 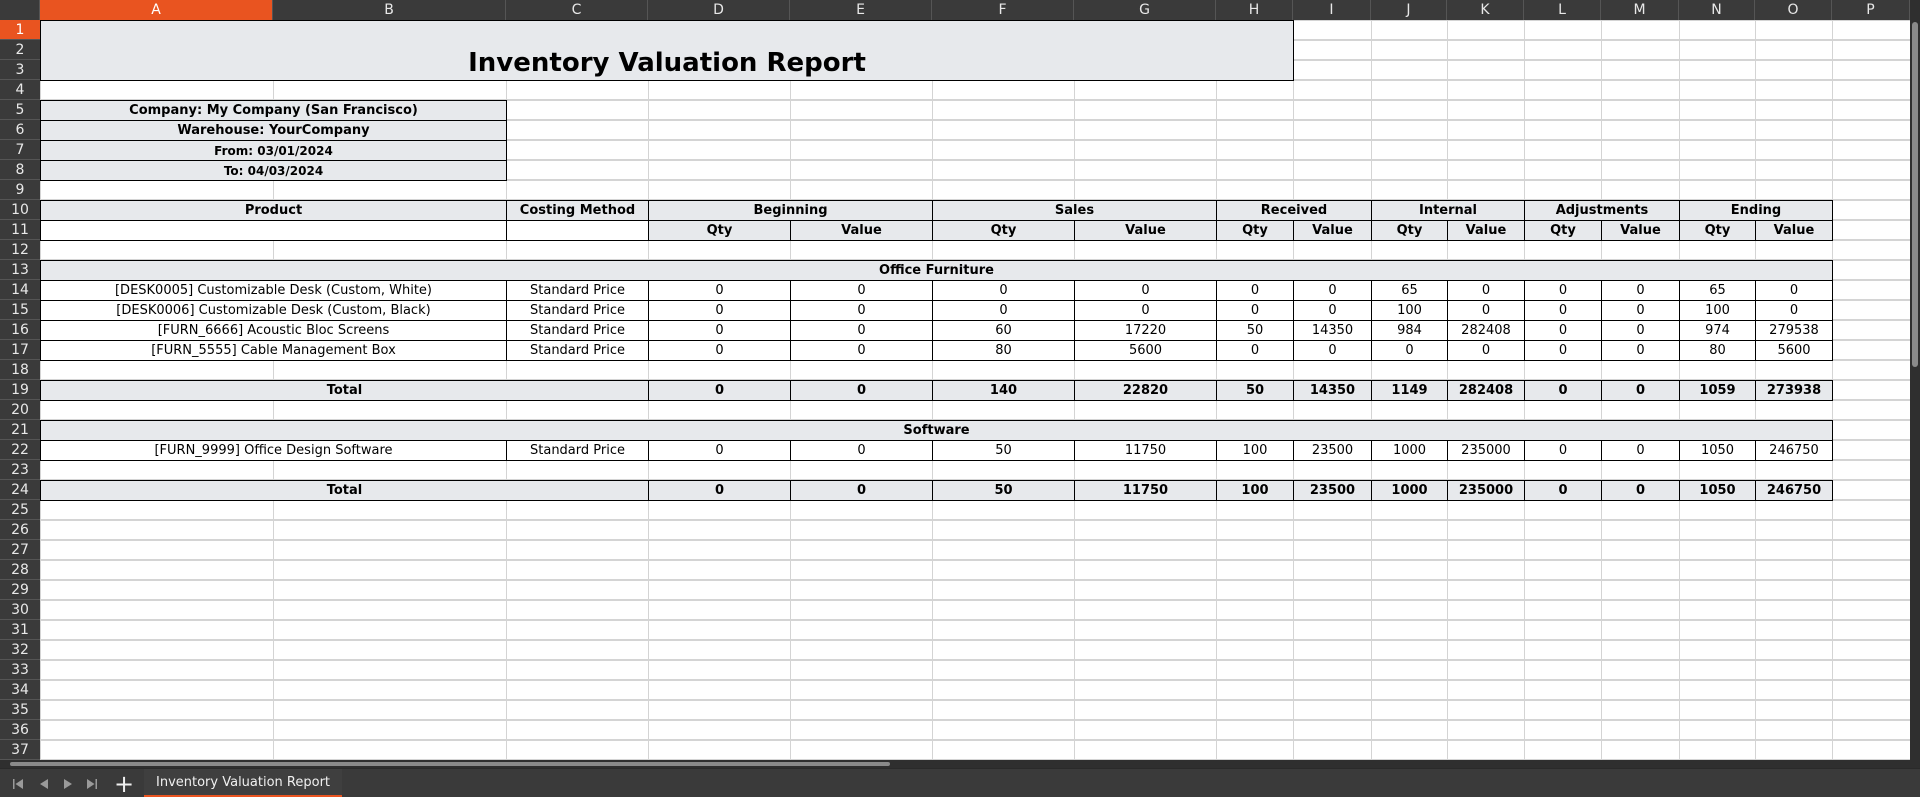 What do you see at coordinates (273, 230) in the screenshot?
I see `header-product-sub` at bounding box center [273, 230].